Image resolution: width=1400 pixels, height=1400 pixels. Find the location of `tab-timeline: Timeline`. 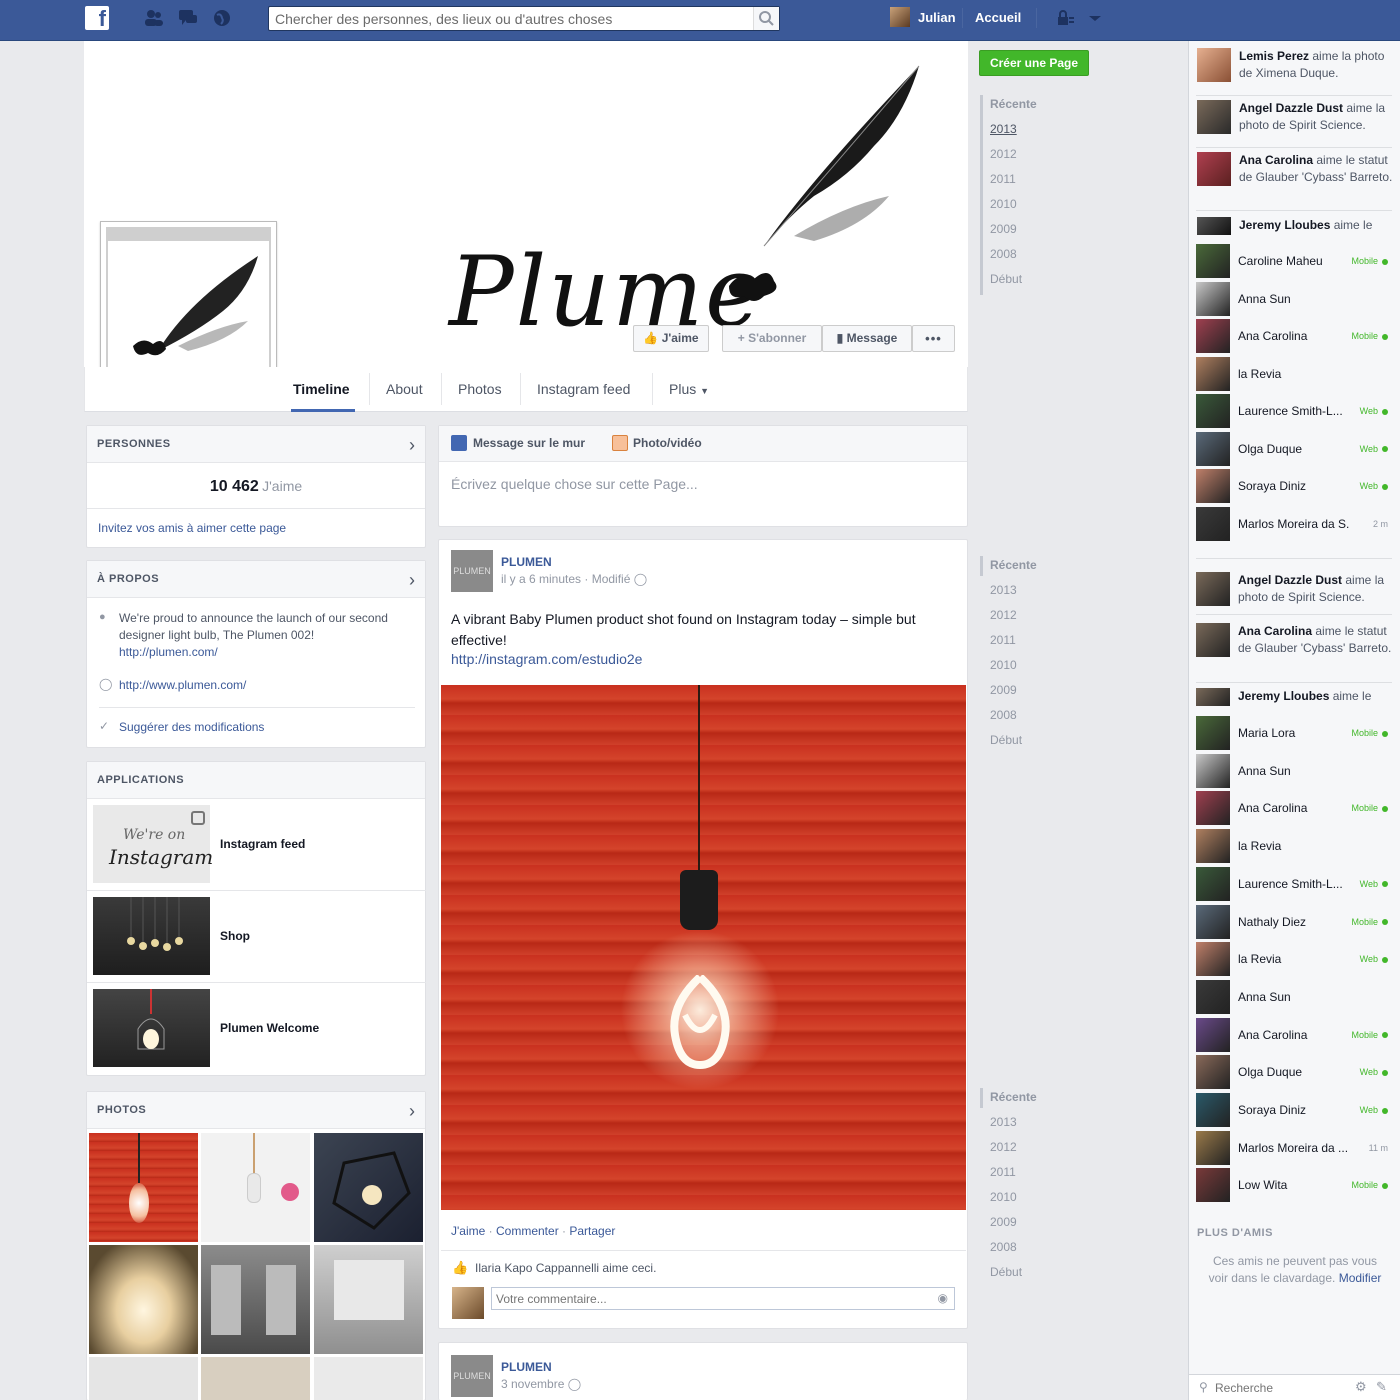

tab-timeline: Timeline is located at coordinates (321, 389).